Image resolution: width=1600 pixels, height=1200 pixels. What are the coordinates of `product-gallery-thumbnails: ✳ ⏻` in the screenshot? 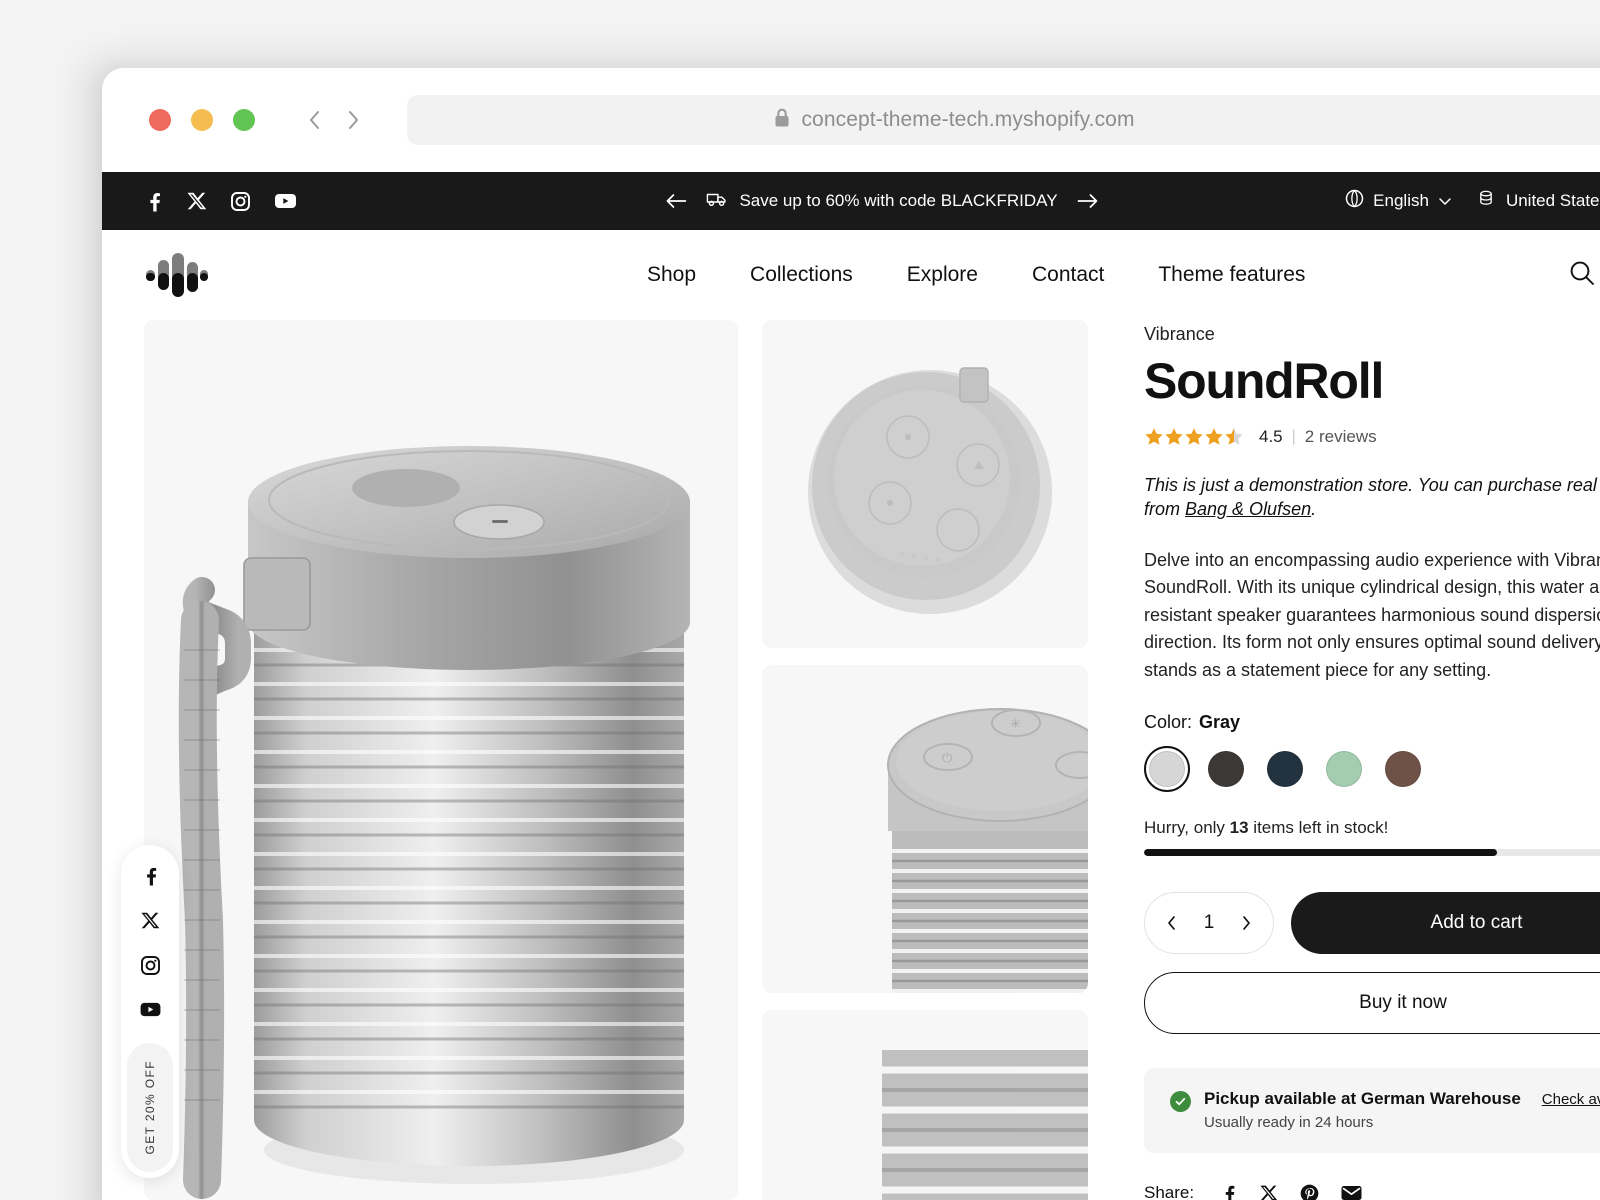 It's located at (925, 760).